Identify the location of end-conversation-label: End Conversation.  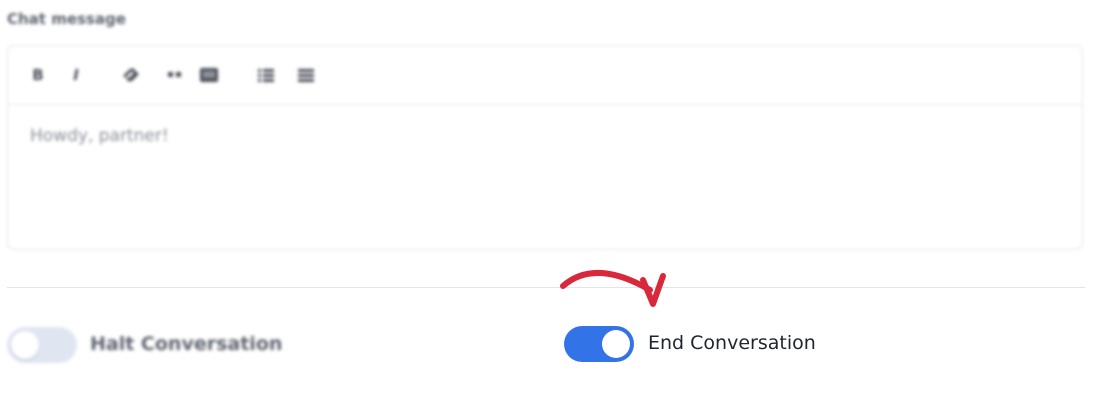
(732, 343).